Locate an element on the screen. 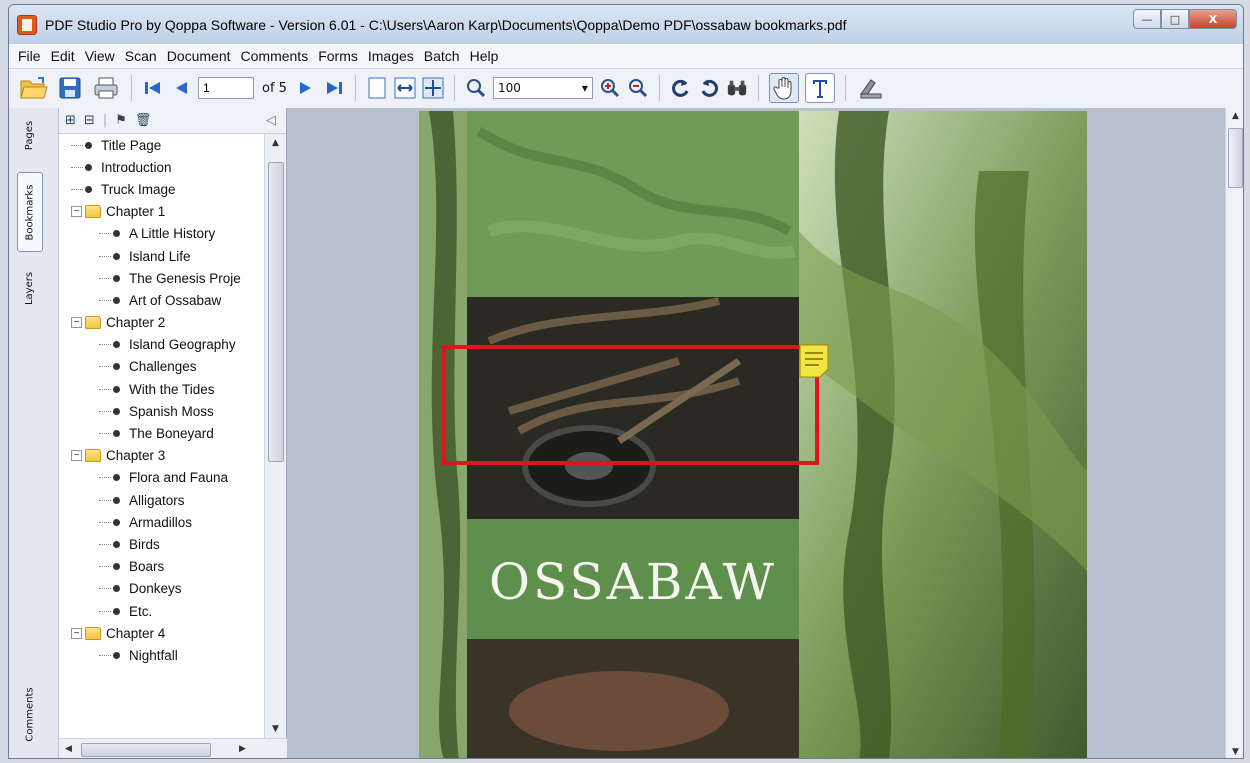 This screenshot has height=763, width=1250. bookmarks-hscrollbar: ◀ ▶ is located at coordinates (173, 748).